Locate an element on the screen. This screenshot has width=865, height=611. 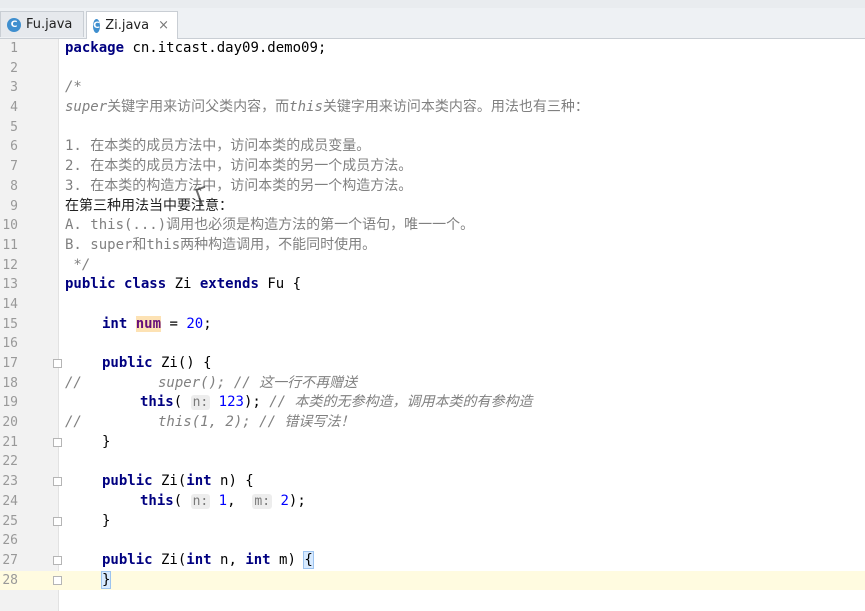
code-line: 16 is located at coordinates (432, 344).